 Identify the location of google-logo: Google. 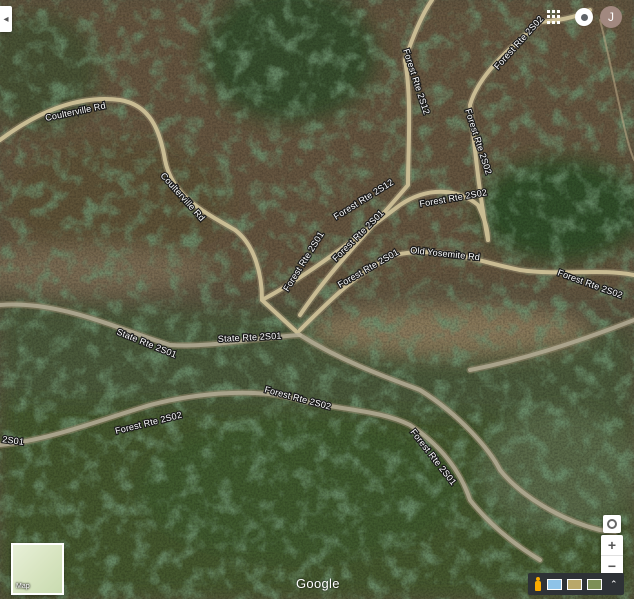
(318, 583).